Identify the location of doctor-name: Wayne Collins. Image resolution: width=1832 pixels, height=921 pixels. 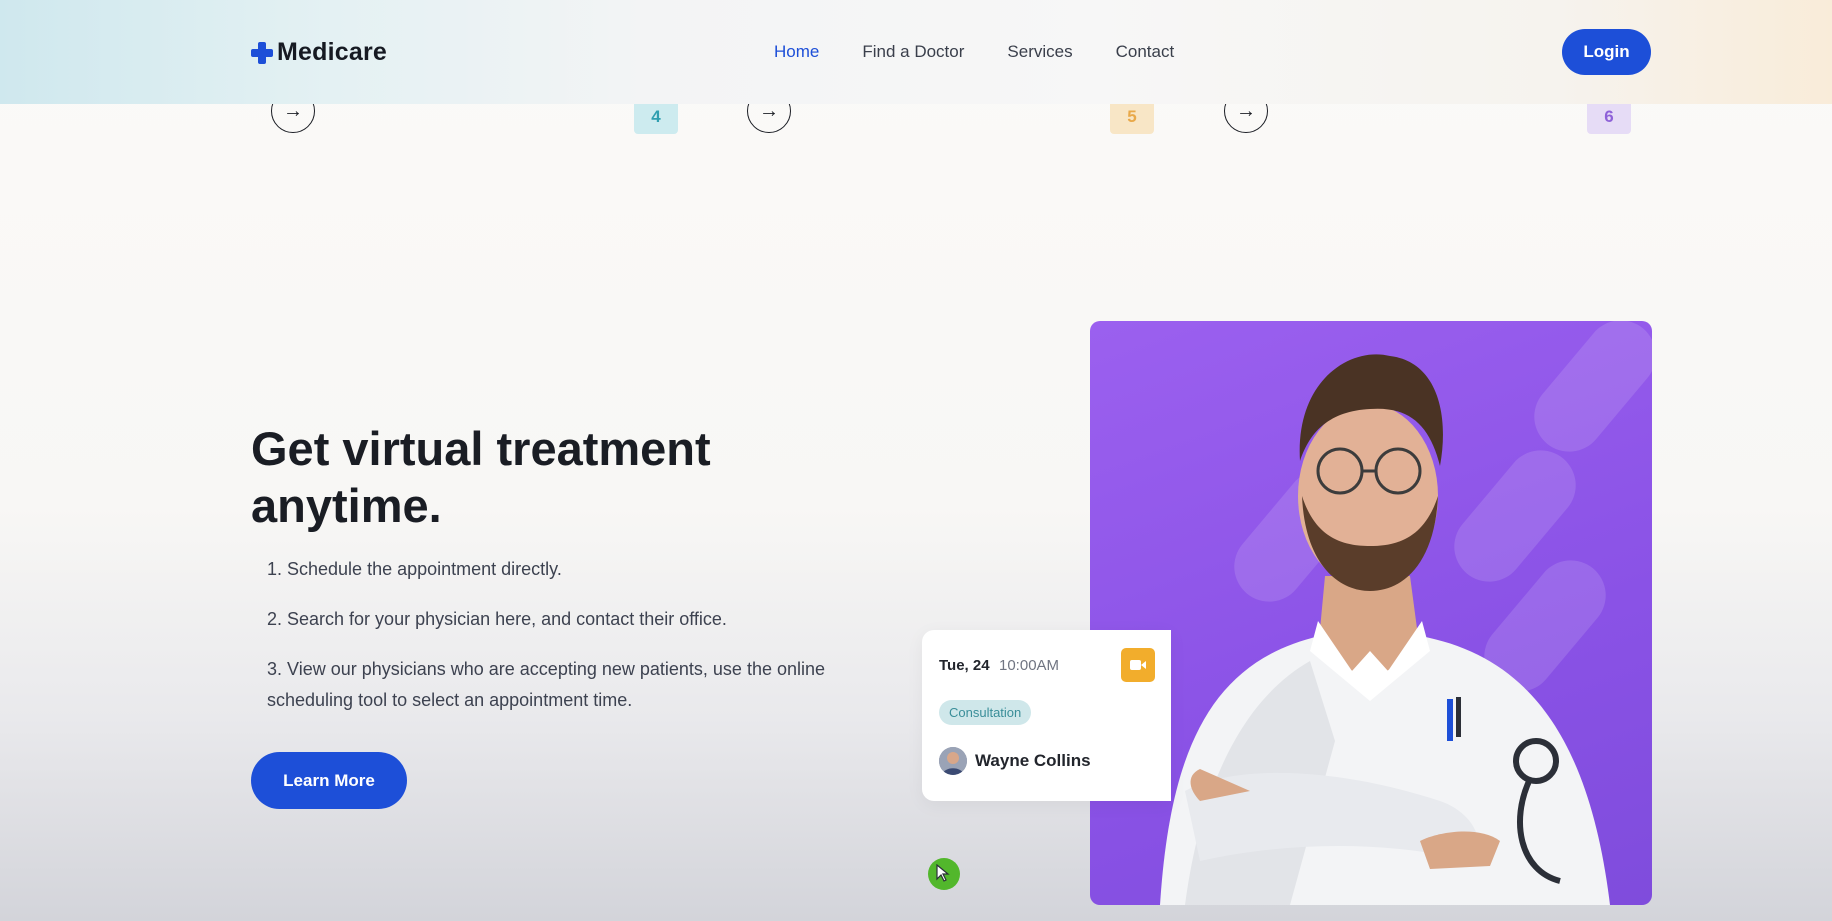
(1033, 760).